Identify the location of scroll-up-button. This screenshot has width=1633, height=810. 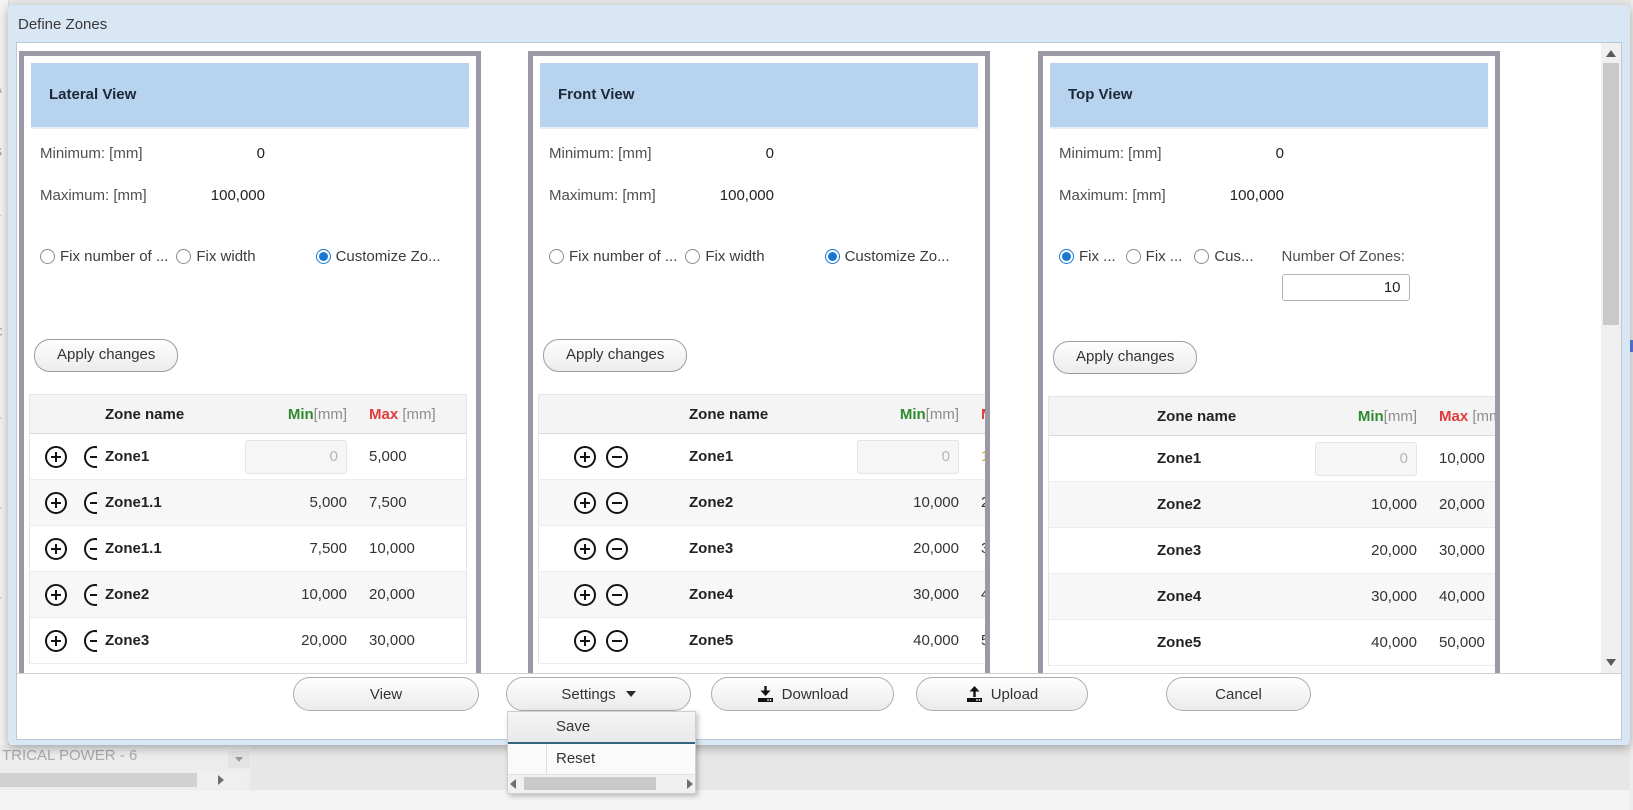
(1611, 53).